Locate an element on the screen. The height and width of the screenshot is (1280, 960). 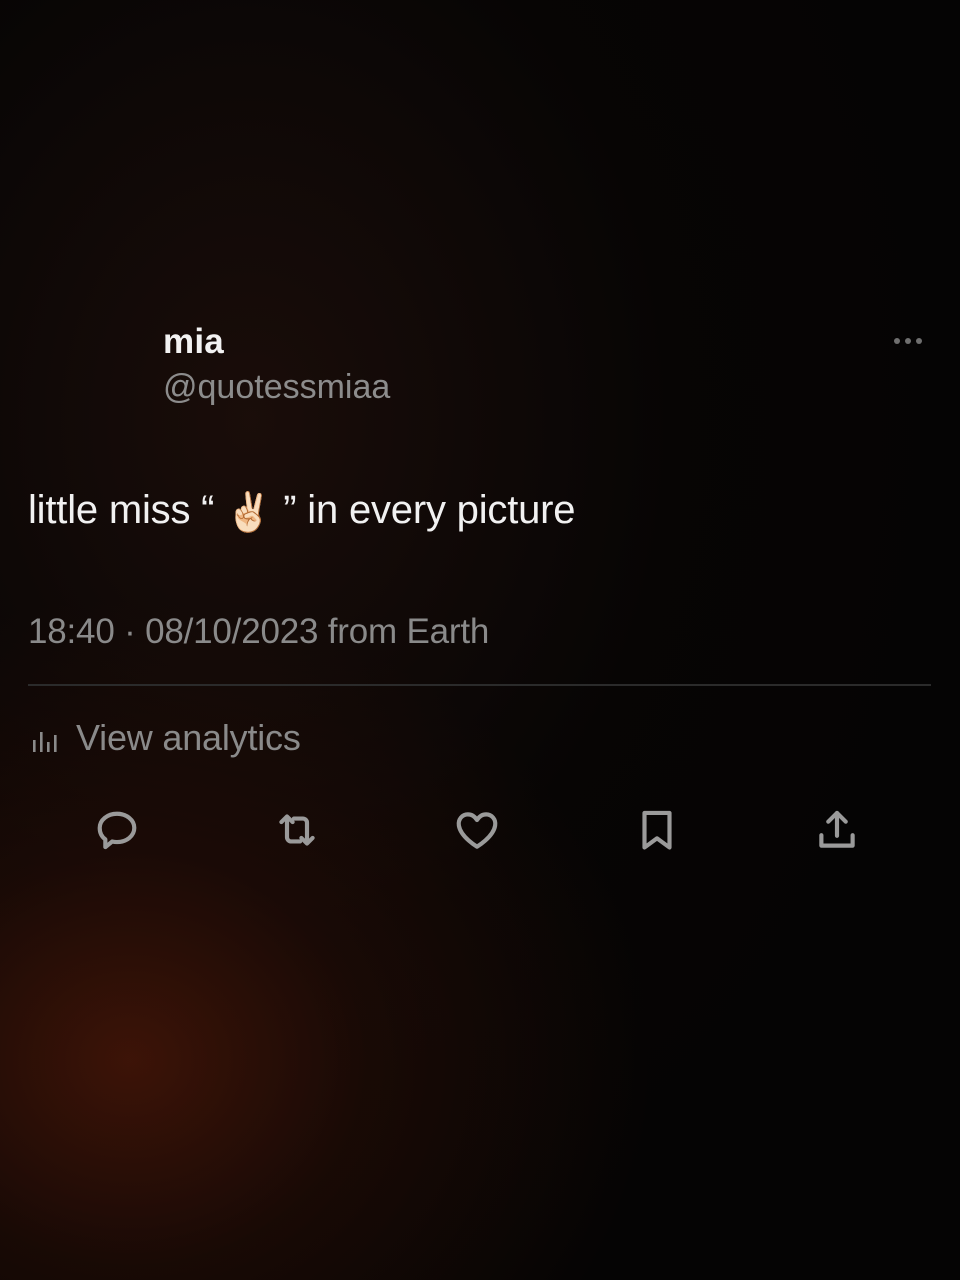
heart-icon is located at coordinates (477, 830).